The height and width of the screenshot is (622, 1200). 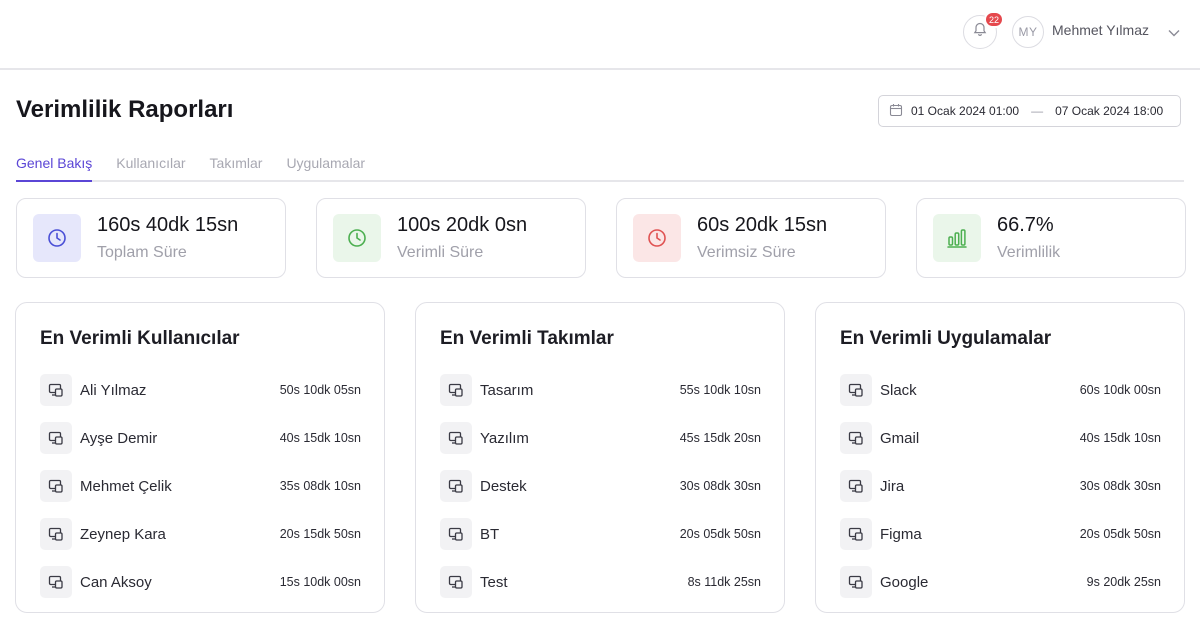 What do you see at coordinates (900, 438) in the screenshot?
I see `item-name: Gmail` at bounding box center [900, 438].